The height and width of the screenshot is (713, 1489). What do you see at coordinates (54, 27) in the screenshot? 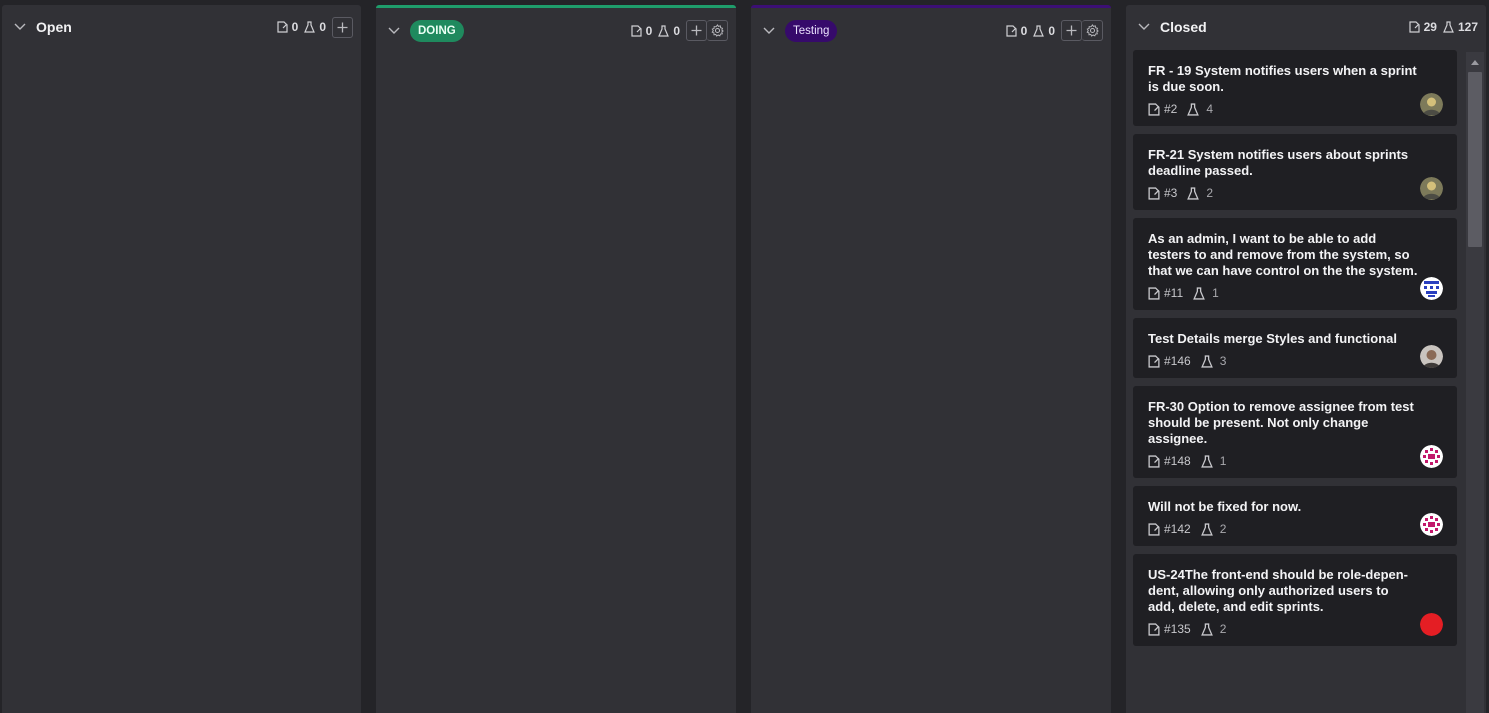
I see `column-title: Open` at bounding box center [54, 27].